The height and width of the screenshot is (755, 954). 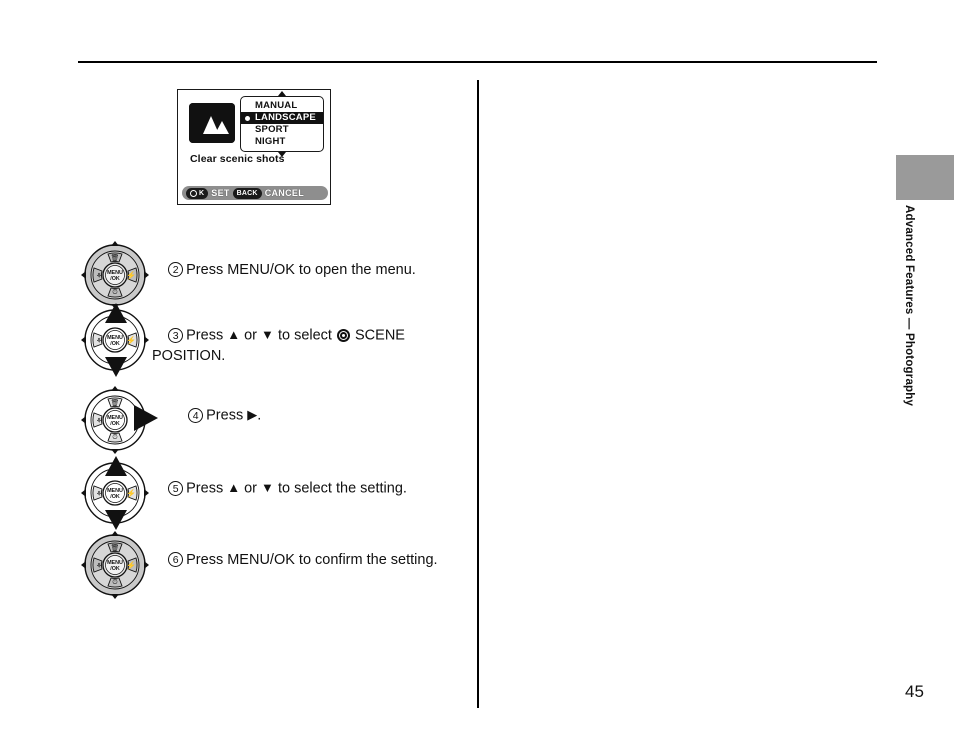 What do you see at coordinates (925, 177) in the screenshot?
I see `chapter-tab-block` at bounding box center [925, 177].